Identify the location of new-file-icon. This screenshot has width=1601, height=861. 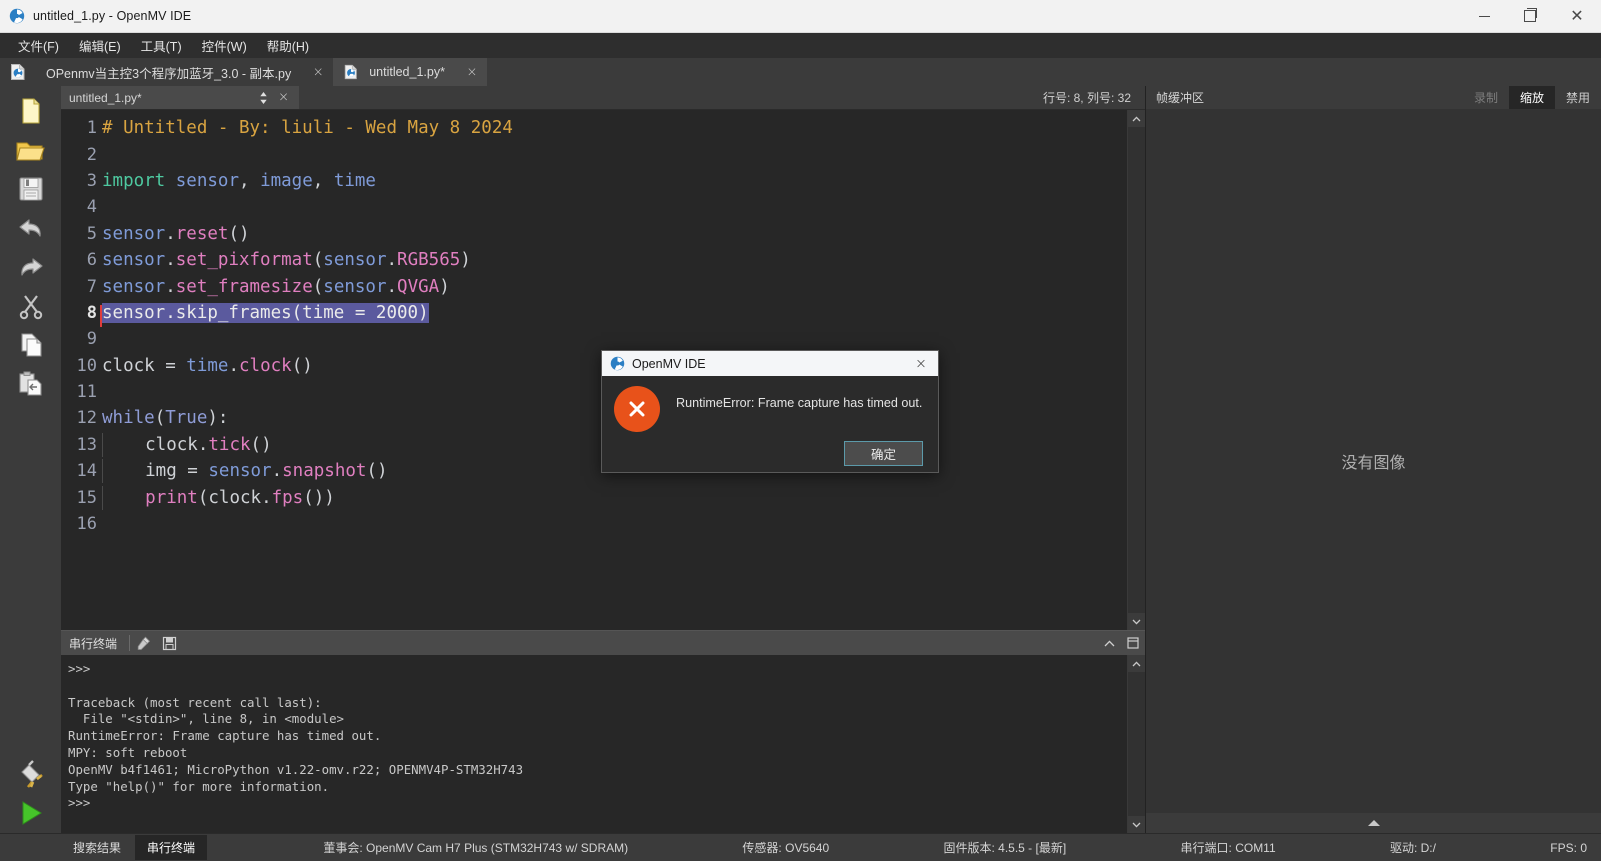
(31, 111).